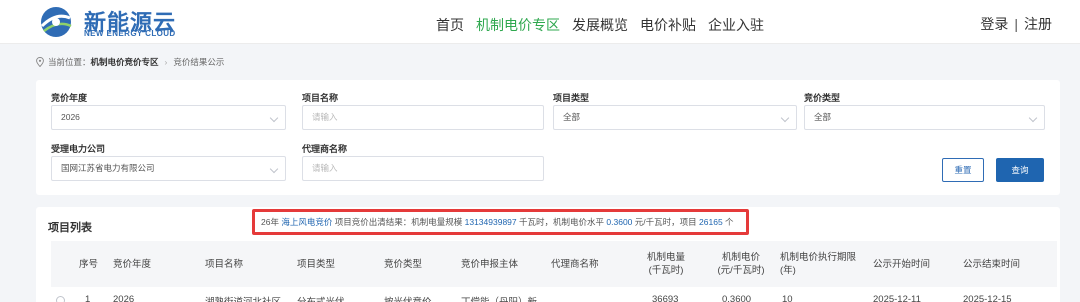 The width and height of the screenshot is (1080, 302). Describe the element at coordinates (403, 264) in the screenshot. I see `col-bid-type: 竞价类型` at that location.